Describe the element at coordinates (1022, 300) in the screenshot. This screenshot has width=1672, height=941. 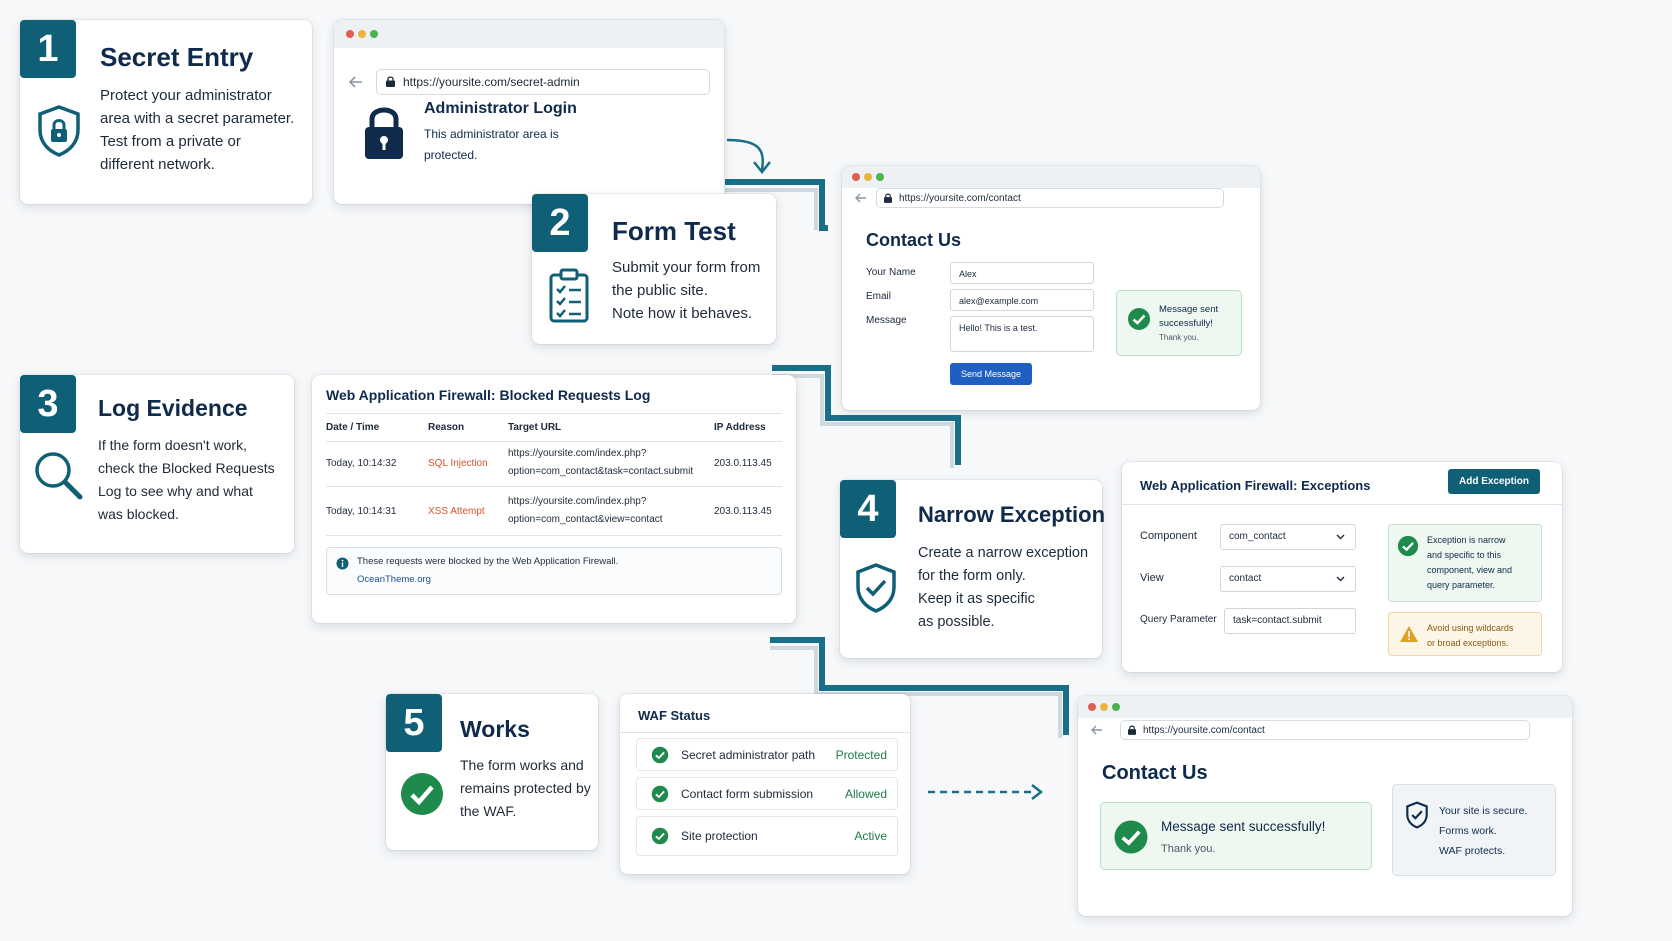
I see `email-field: alex@example.com` at that location.